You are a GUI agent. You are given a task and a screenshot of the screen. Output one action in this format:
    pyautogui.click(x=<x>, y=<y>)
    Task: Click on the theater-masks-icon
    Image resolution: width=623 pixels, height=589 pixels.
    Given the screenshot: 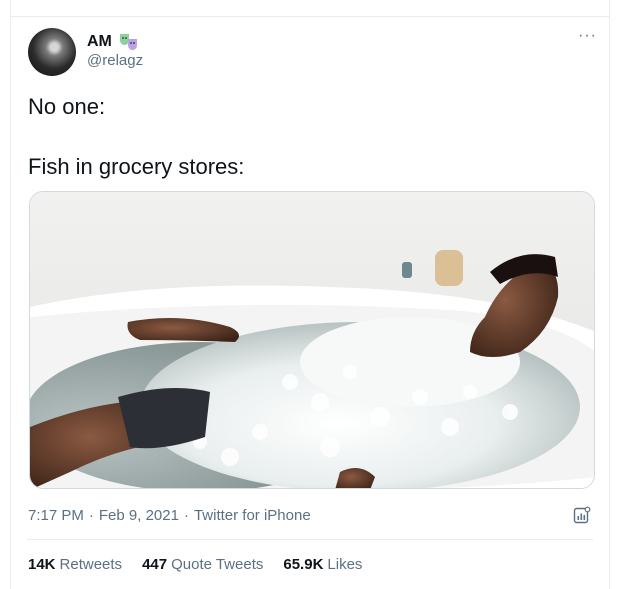 What is the action you would take?
    pyautogui.click(x=128, y=42)
    